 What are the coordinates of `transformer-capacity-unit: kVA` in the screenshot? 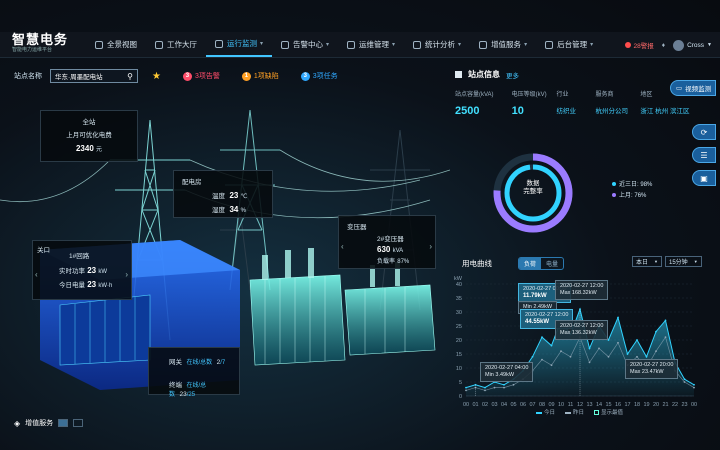 It's located at (398, 251).